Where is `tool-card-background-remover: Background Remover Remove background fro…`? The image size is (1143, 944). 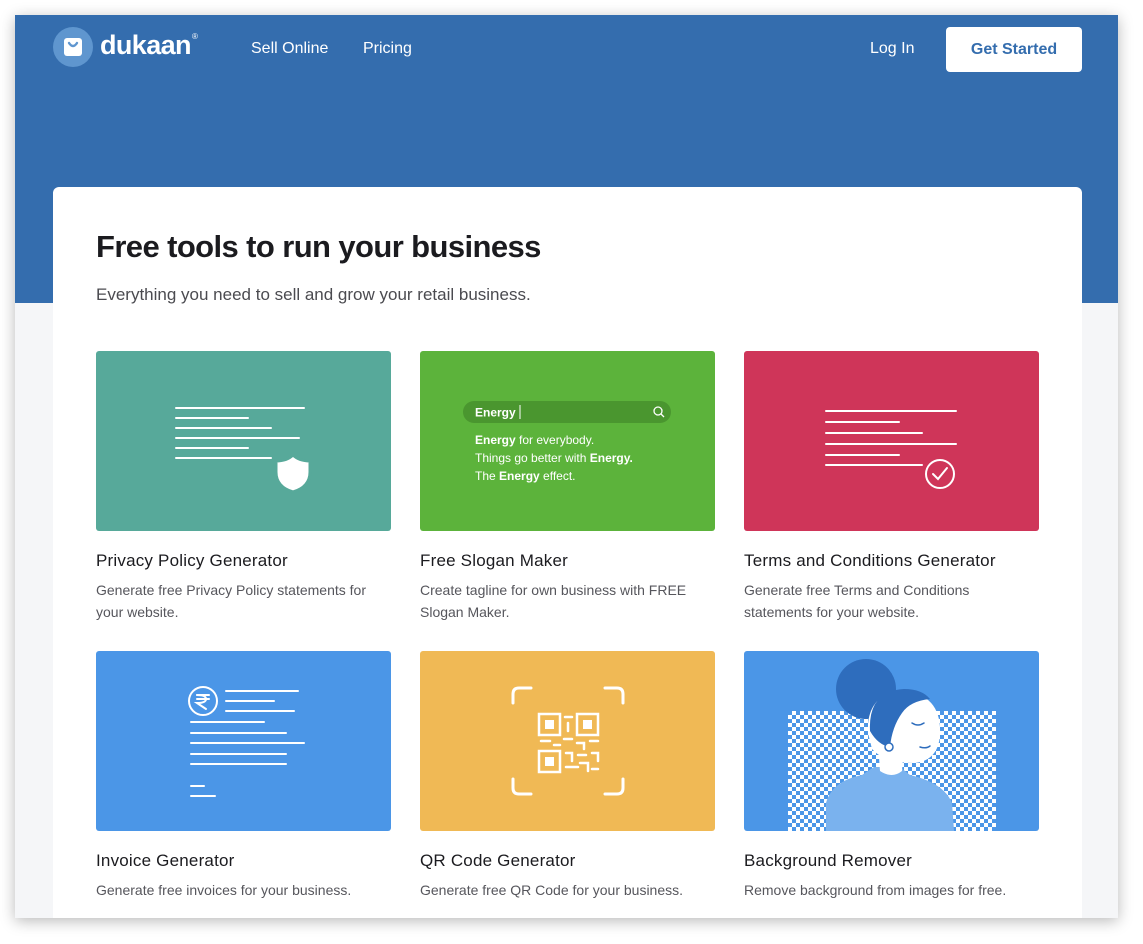
tool-card-background-remover: Background Remover Remove background fro… is located at coordinates (891, 776).